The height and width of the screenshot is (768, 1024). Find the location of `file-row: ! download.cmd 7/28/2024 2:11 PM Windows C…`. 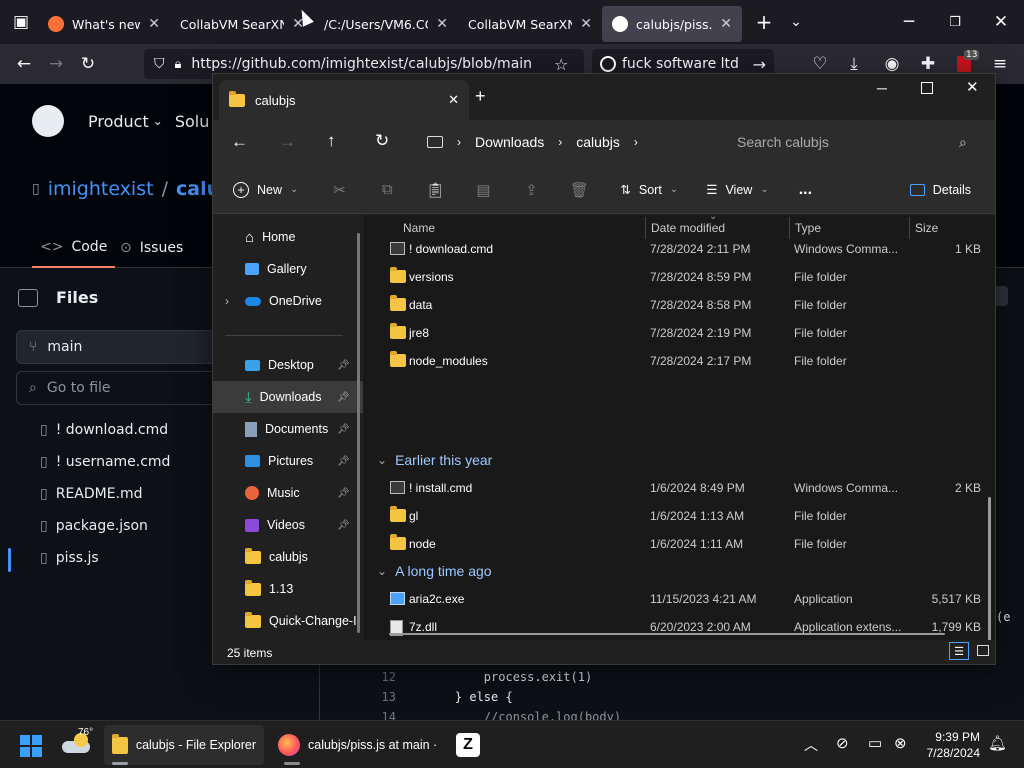

file-row: ! download.cmd 7/28/2024 2:11 PM Windows C… is located at coordinates (679, 249).